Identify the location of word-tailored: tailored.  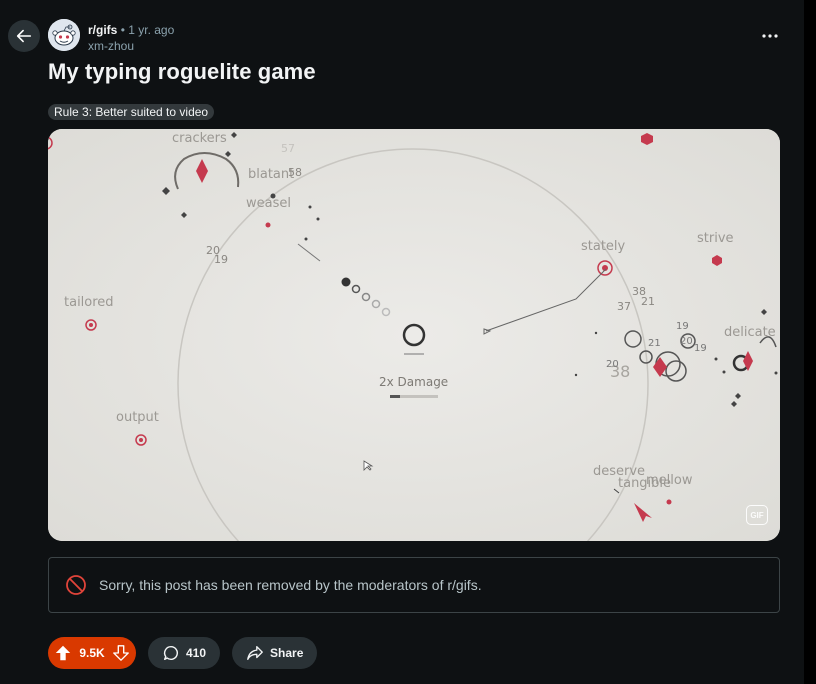
(89, 302).